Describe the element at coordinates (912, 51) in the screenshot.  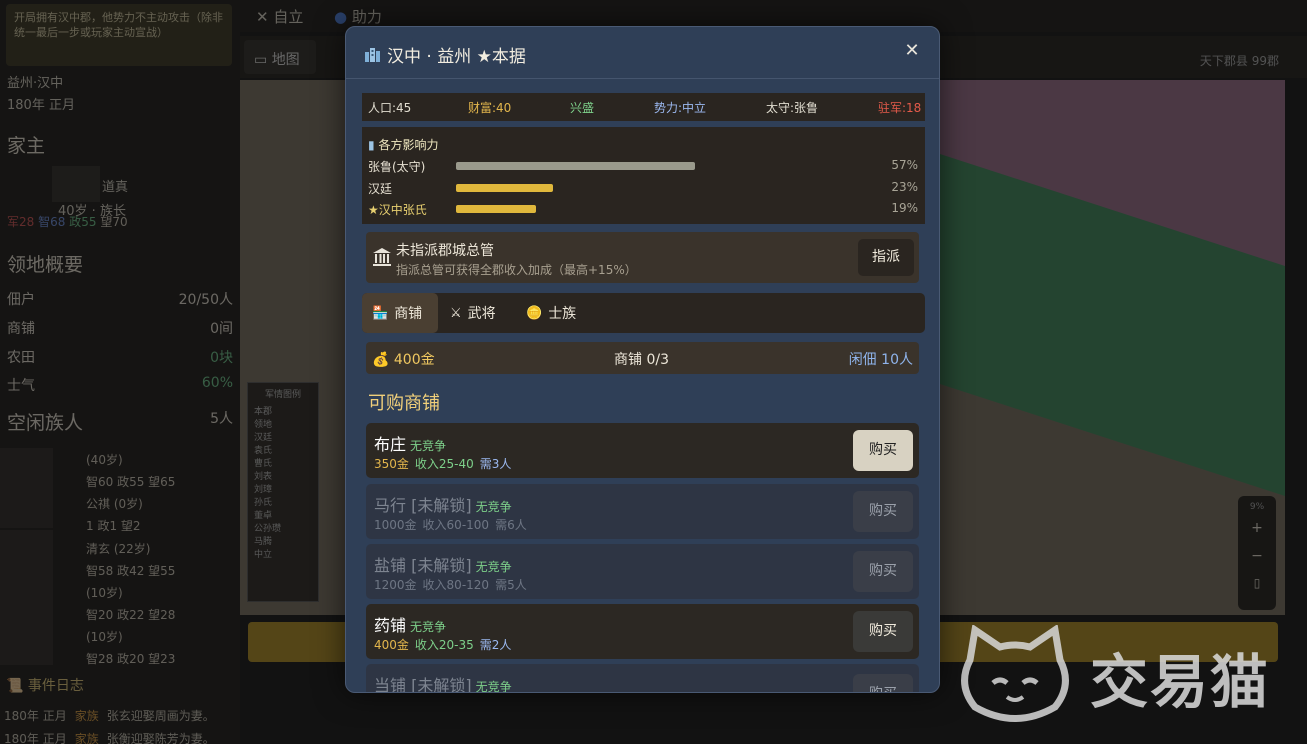
I see `close-icon: ✕` at that location.